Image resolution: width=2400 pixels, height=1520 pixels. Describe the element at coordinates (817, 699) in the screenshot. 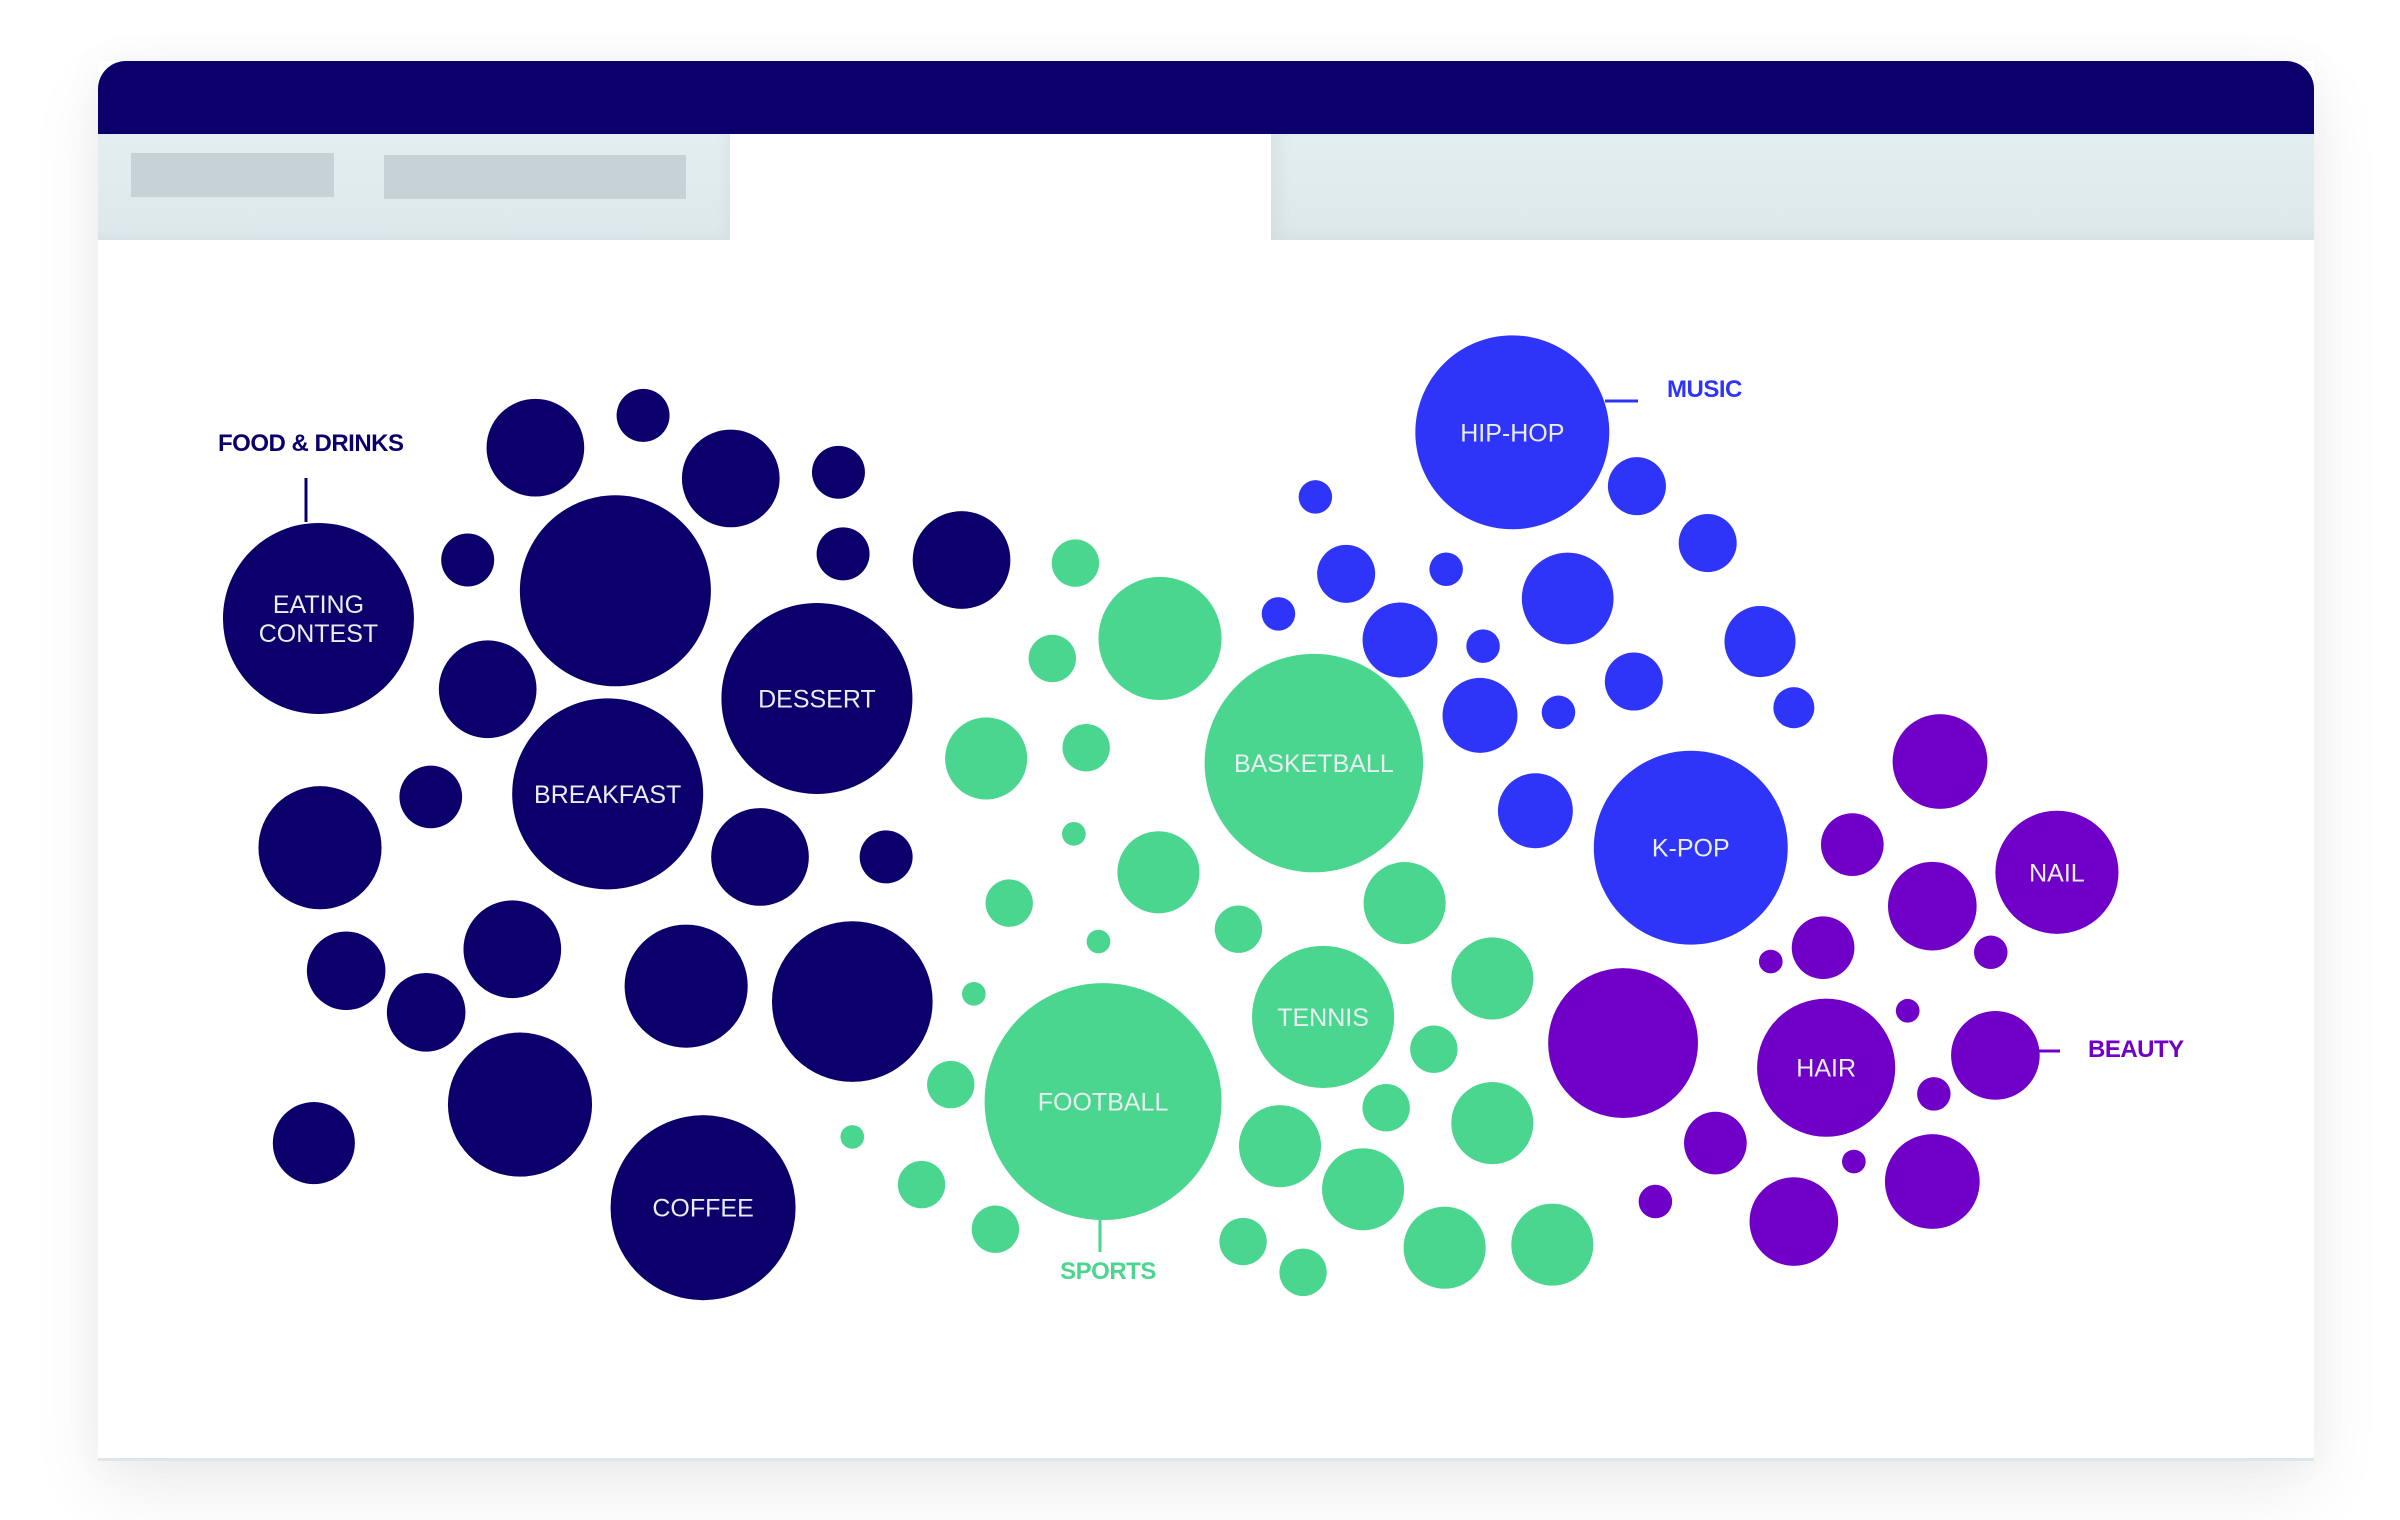

I see `bubble-label: DESSERT` at that location.